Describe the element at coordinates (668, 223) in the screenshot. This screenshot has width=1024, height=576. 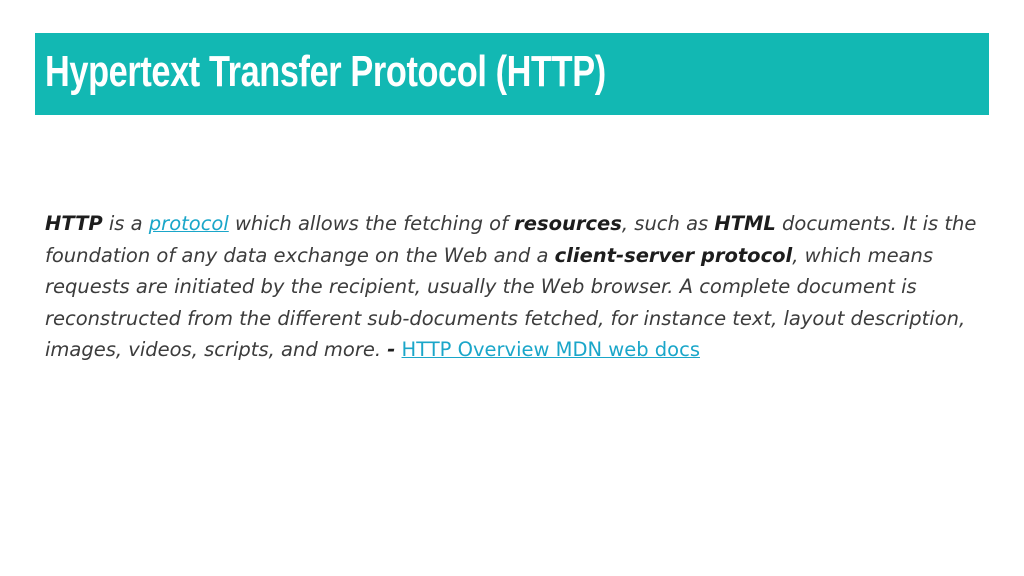
I see `text-segment: , such as` at that location.